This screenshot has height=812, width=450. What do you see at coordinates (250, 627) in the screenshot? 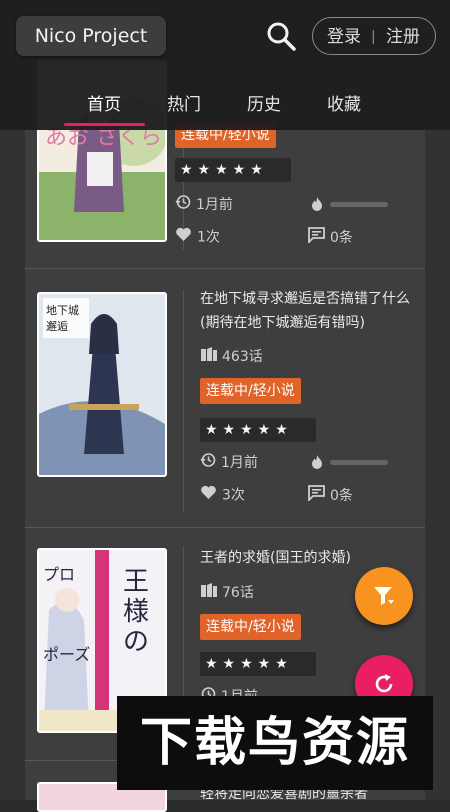
I see `status-tag-3: 连载中/轻小说` at bounding box center [250, 627].